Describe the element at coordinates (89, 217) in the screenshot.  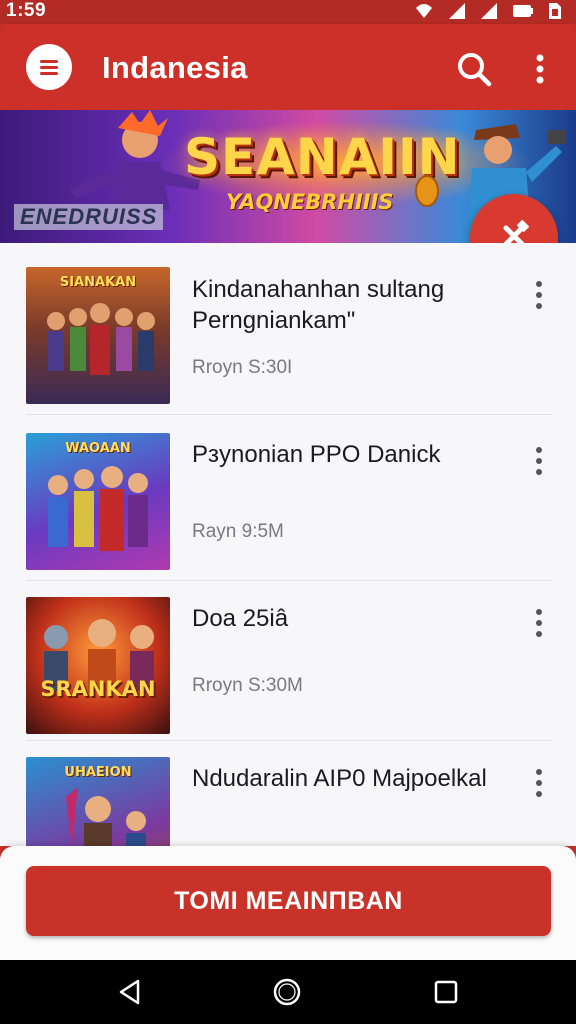
I see `banner-logo-text: ENEDRUISS` at that location.